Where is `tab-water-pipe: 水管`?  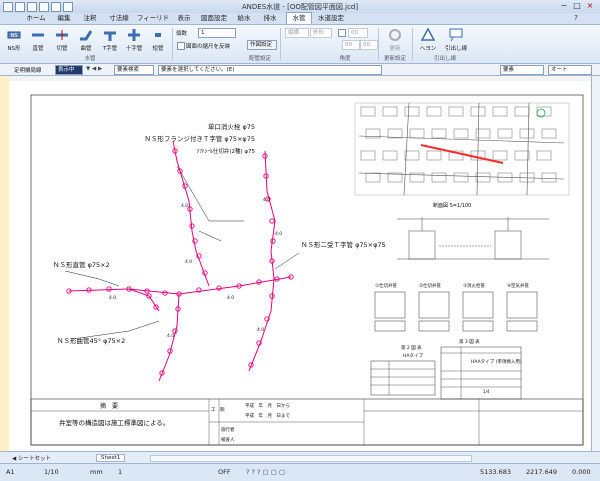 tab-water-pipe: 水管 is located at coordinates (299, 18).